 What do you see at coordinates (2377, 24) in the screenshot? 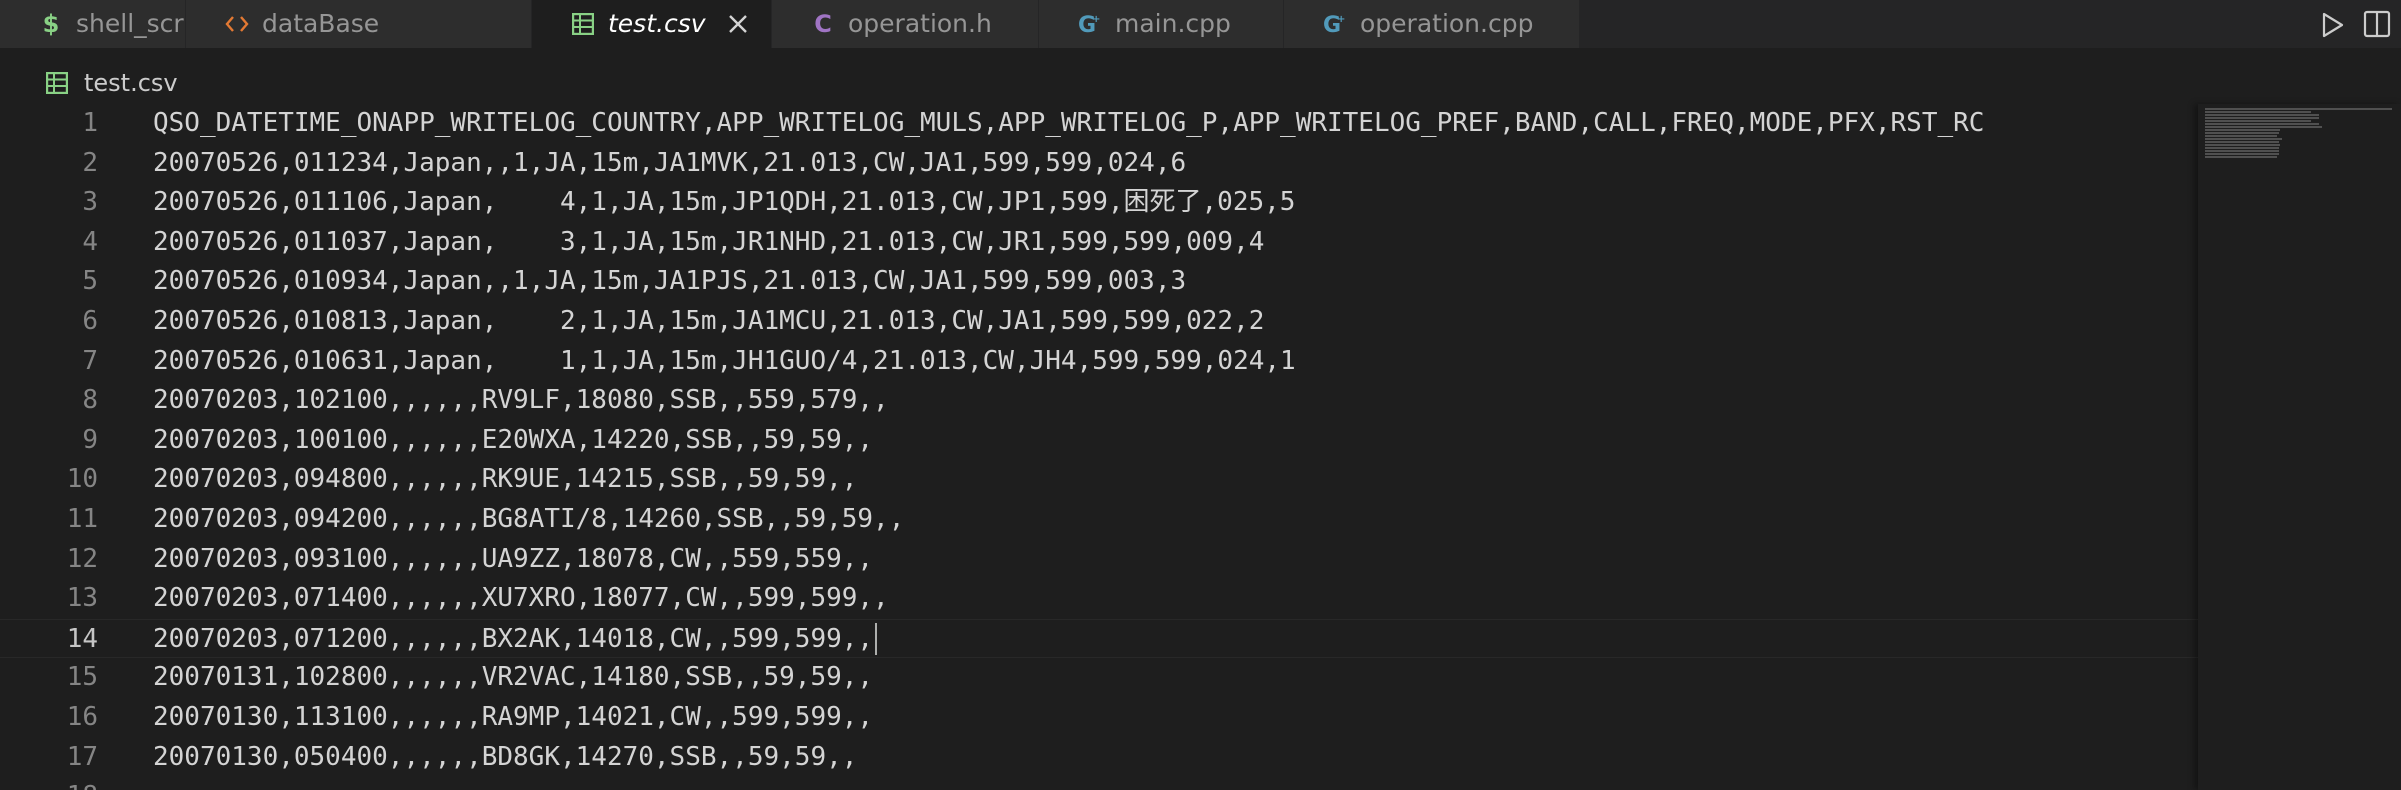
I see `split-editor-icon` at bounding box center [2377, 24].